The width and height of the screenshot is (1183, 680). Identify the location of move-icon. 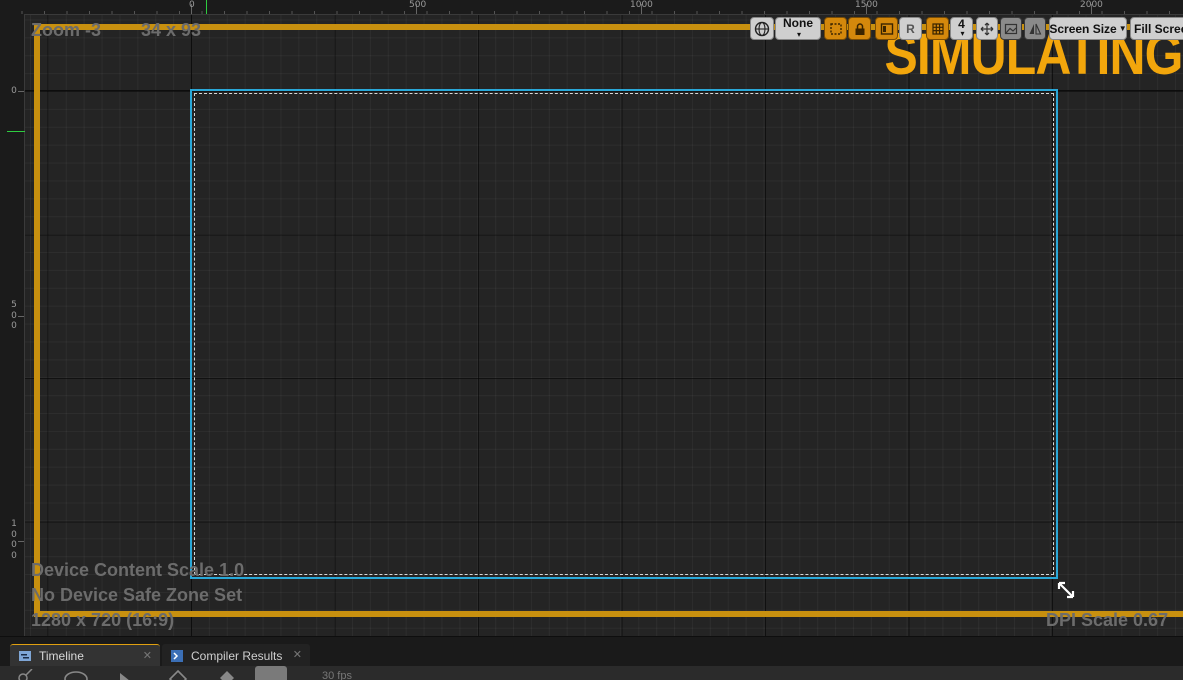
(987, 28).